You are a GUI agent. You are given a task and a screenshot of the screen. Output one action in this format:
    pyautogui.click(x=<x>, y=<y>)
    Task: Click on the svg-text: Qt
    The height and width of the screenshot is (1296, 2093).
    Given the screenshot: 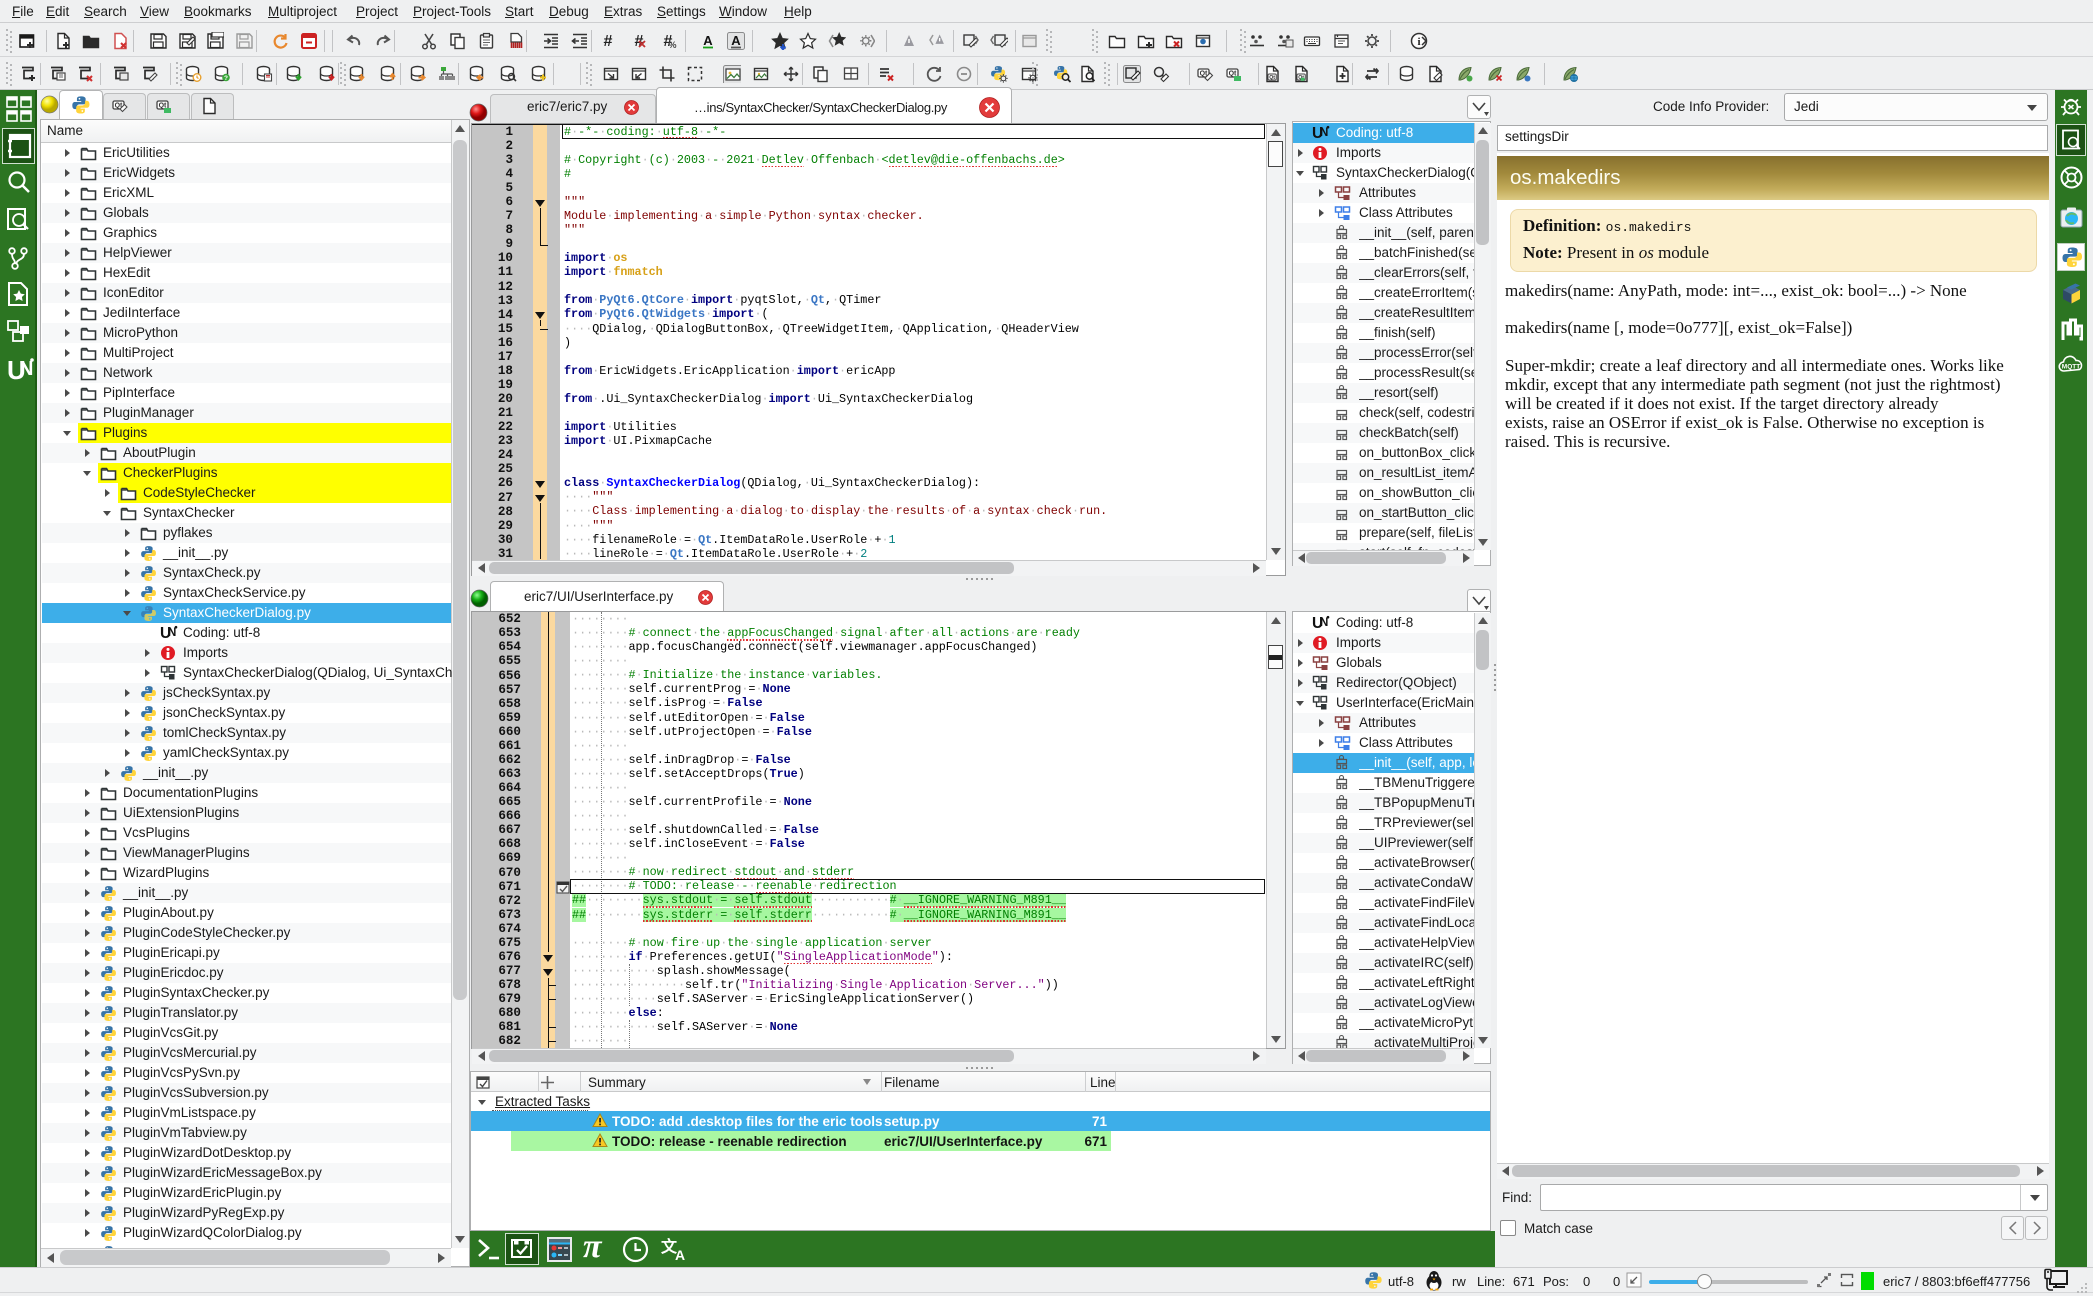 What is the action you would take?
    pyautogui.click(x=1272, y=78)
    